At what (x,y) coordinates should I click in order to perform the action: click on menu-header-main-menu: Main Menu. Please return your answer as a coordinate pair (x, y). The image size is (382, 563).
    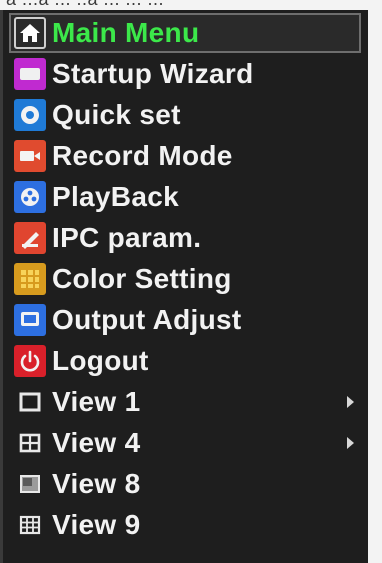
    Looking at the image, I should click on (185, 33).